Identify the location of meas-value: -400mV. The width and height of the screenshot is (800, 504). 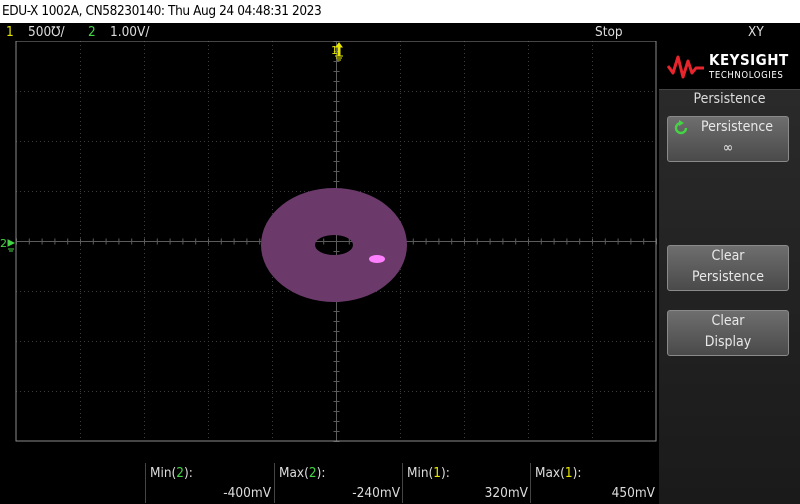
(247, 493).